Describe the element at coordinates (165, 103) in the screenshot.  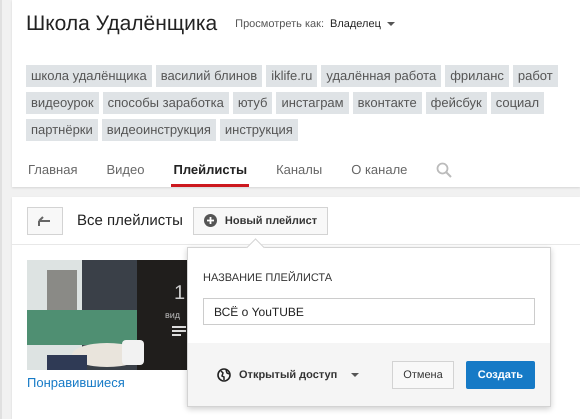
I see `tag: способы заработка` at that location.